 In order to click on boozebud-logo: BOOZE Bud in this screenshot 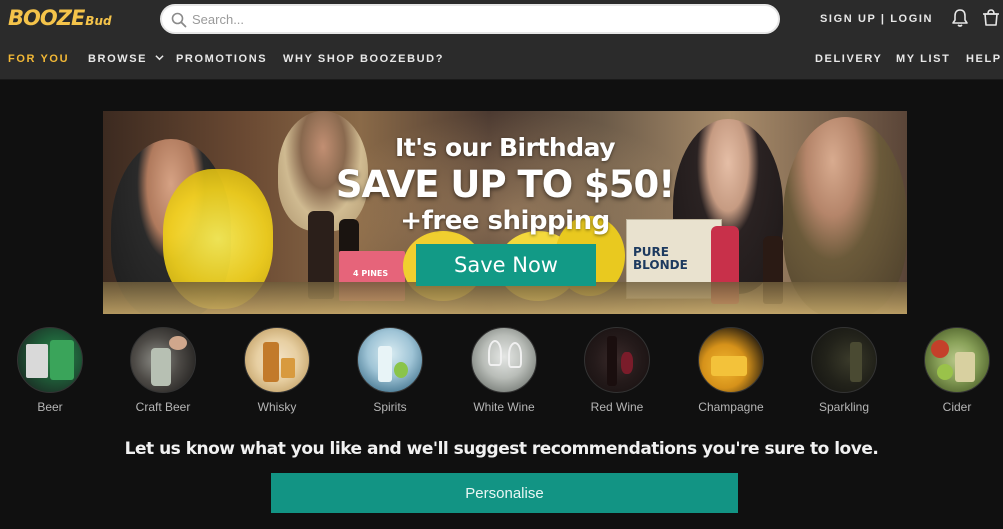, I will do `click(60, 18)`.